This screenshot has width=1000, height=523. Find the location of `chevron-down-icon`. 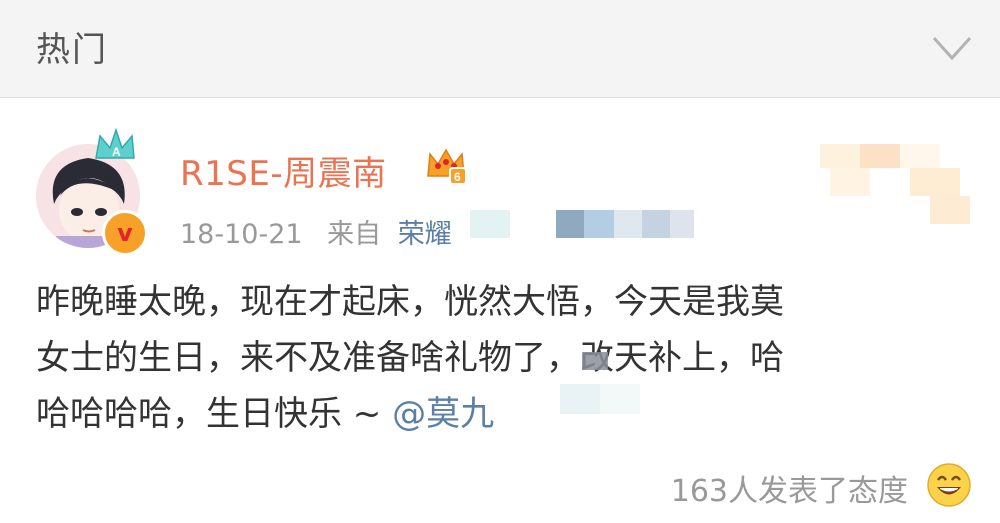

chevron-down-icon is located at coordinates (952, 48).